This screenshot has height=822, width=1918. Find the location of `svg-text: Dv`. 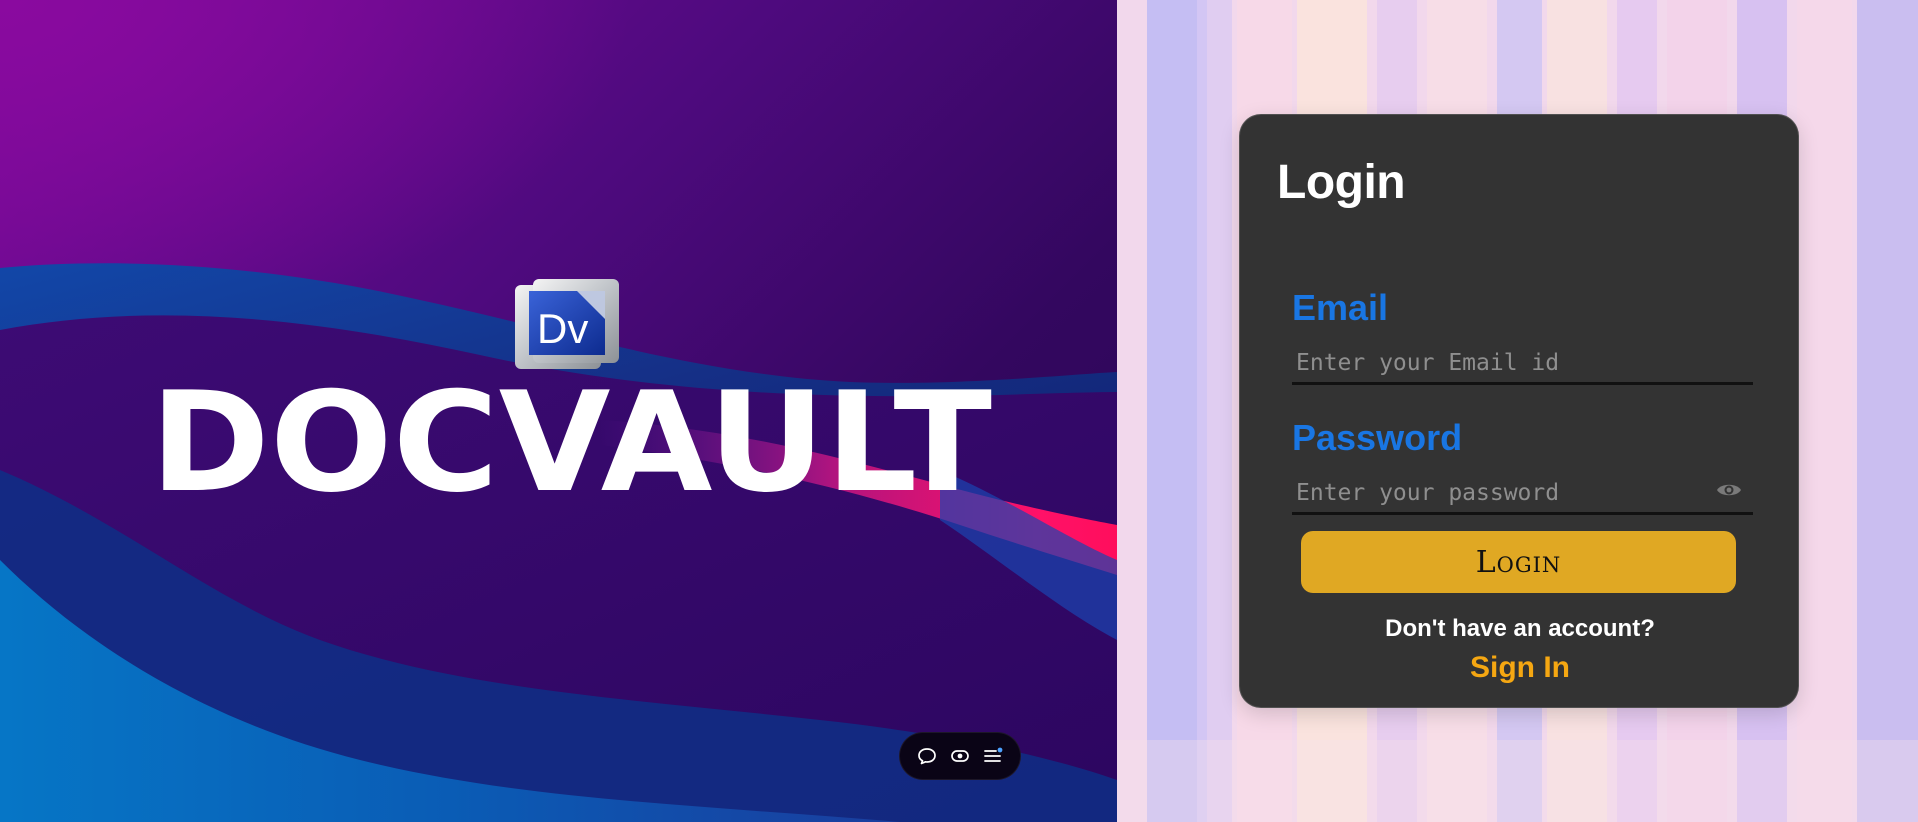

svg-text: Dv is located at coordinates (562, 328).